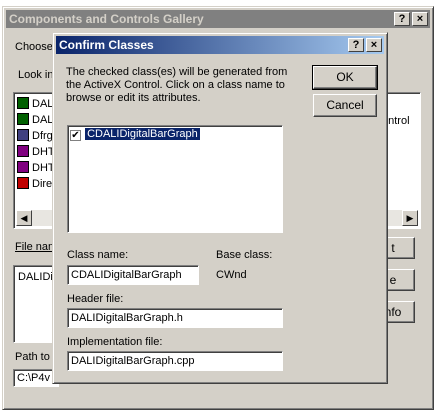 This screenshot has width=440, height=414. What do you see at coordinates (244, 255) in the screenshot?
I see `base-class-label: Base class:` at bounding box center [244, 255].